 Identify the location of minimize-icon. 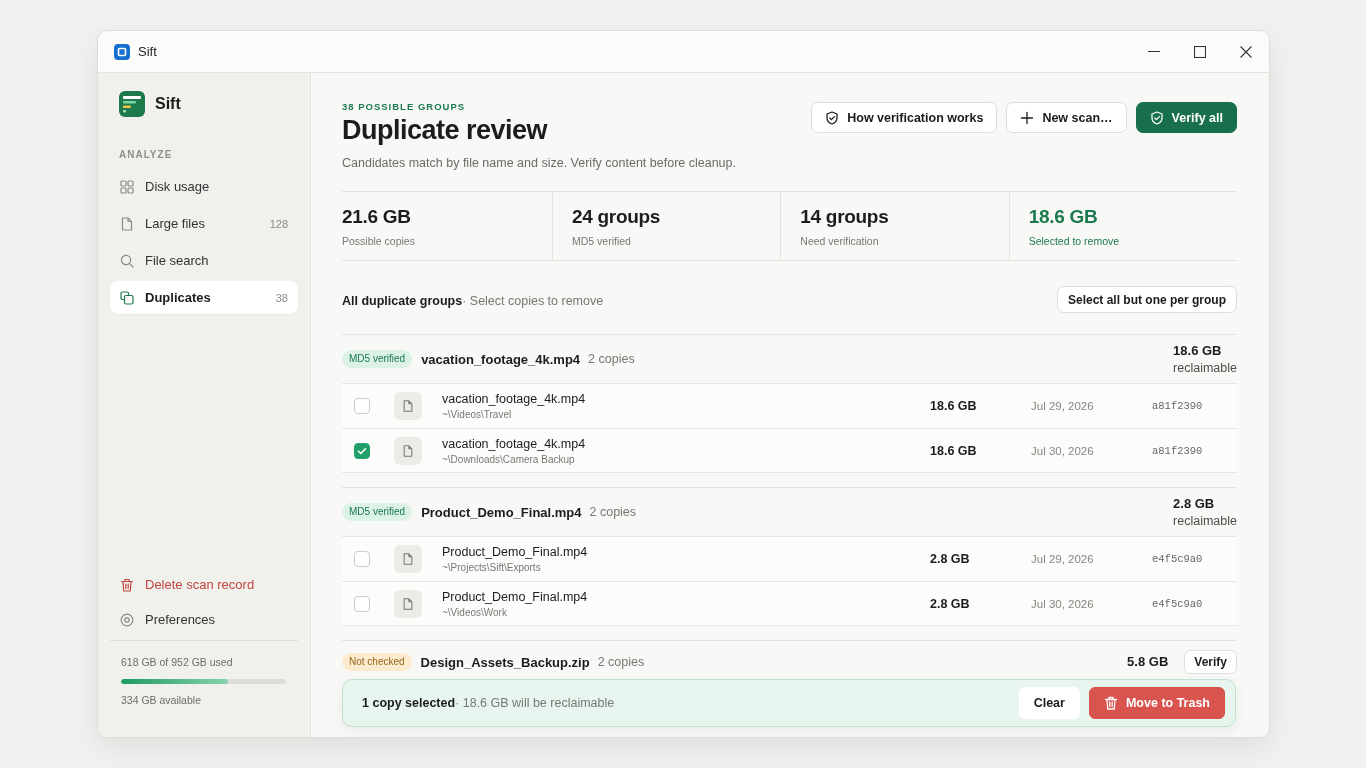
(1154, 51).